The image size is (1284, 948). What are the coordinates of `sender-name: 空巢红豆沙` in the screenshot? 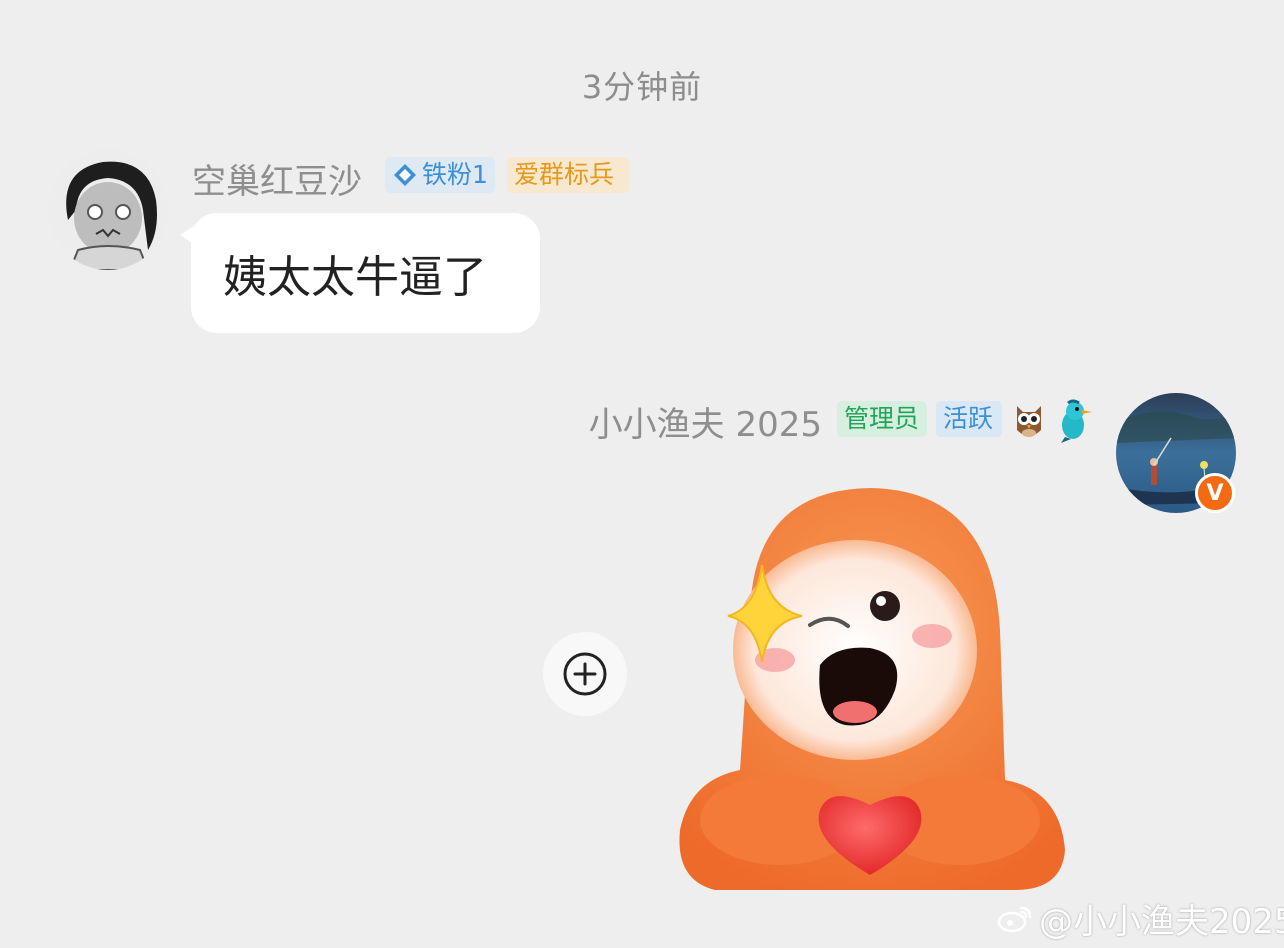 It's located at (277, 178).